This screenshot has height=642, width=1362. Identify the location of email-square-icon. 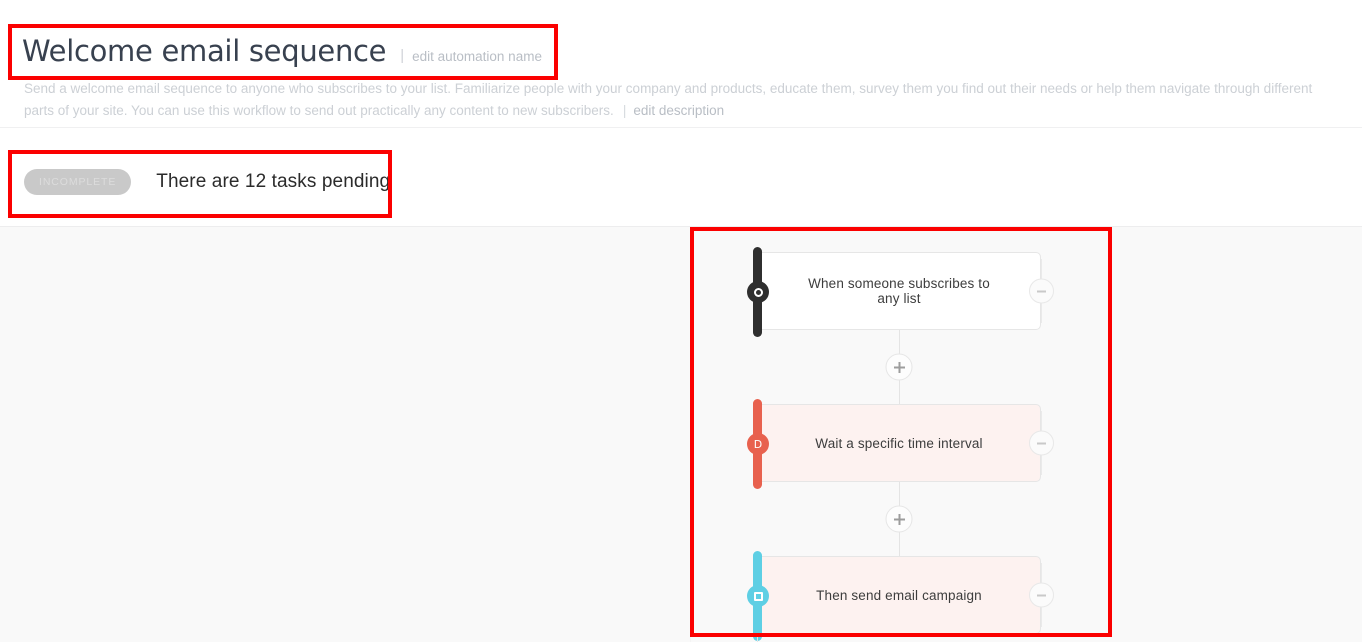
(758, 596).